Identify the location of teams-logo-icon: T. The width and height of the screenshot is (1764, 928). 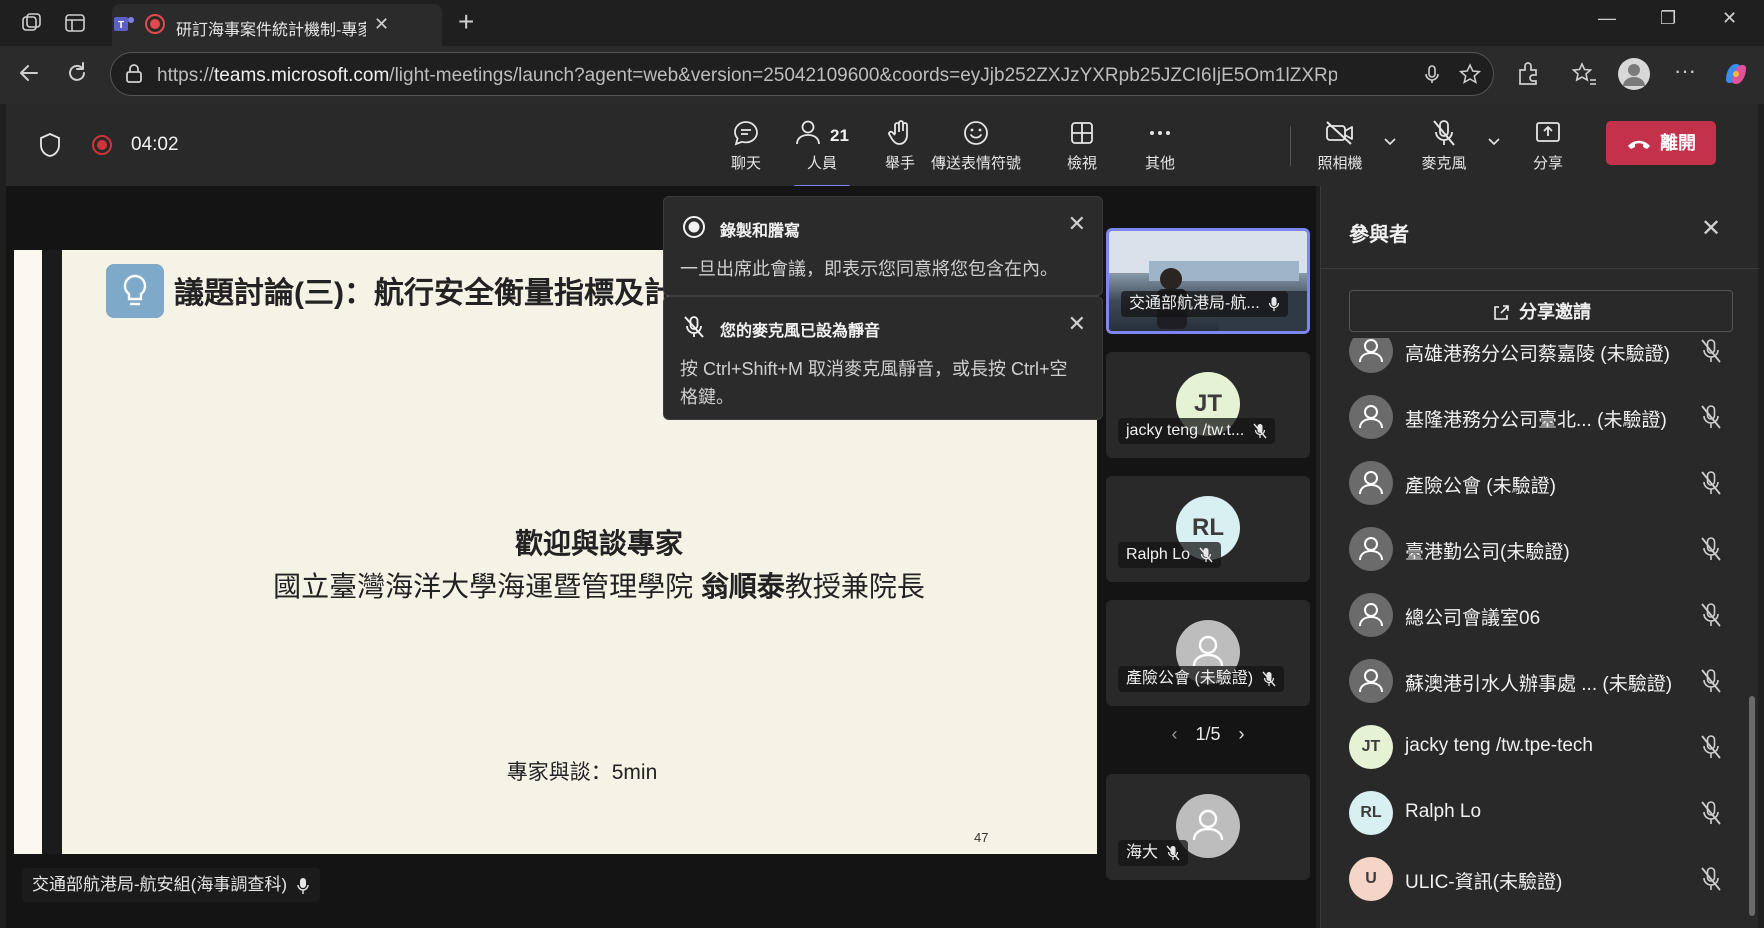
(124, 24).